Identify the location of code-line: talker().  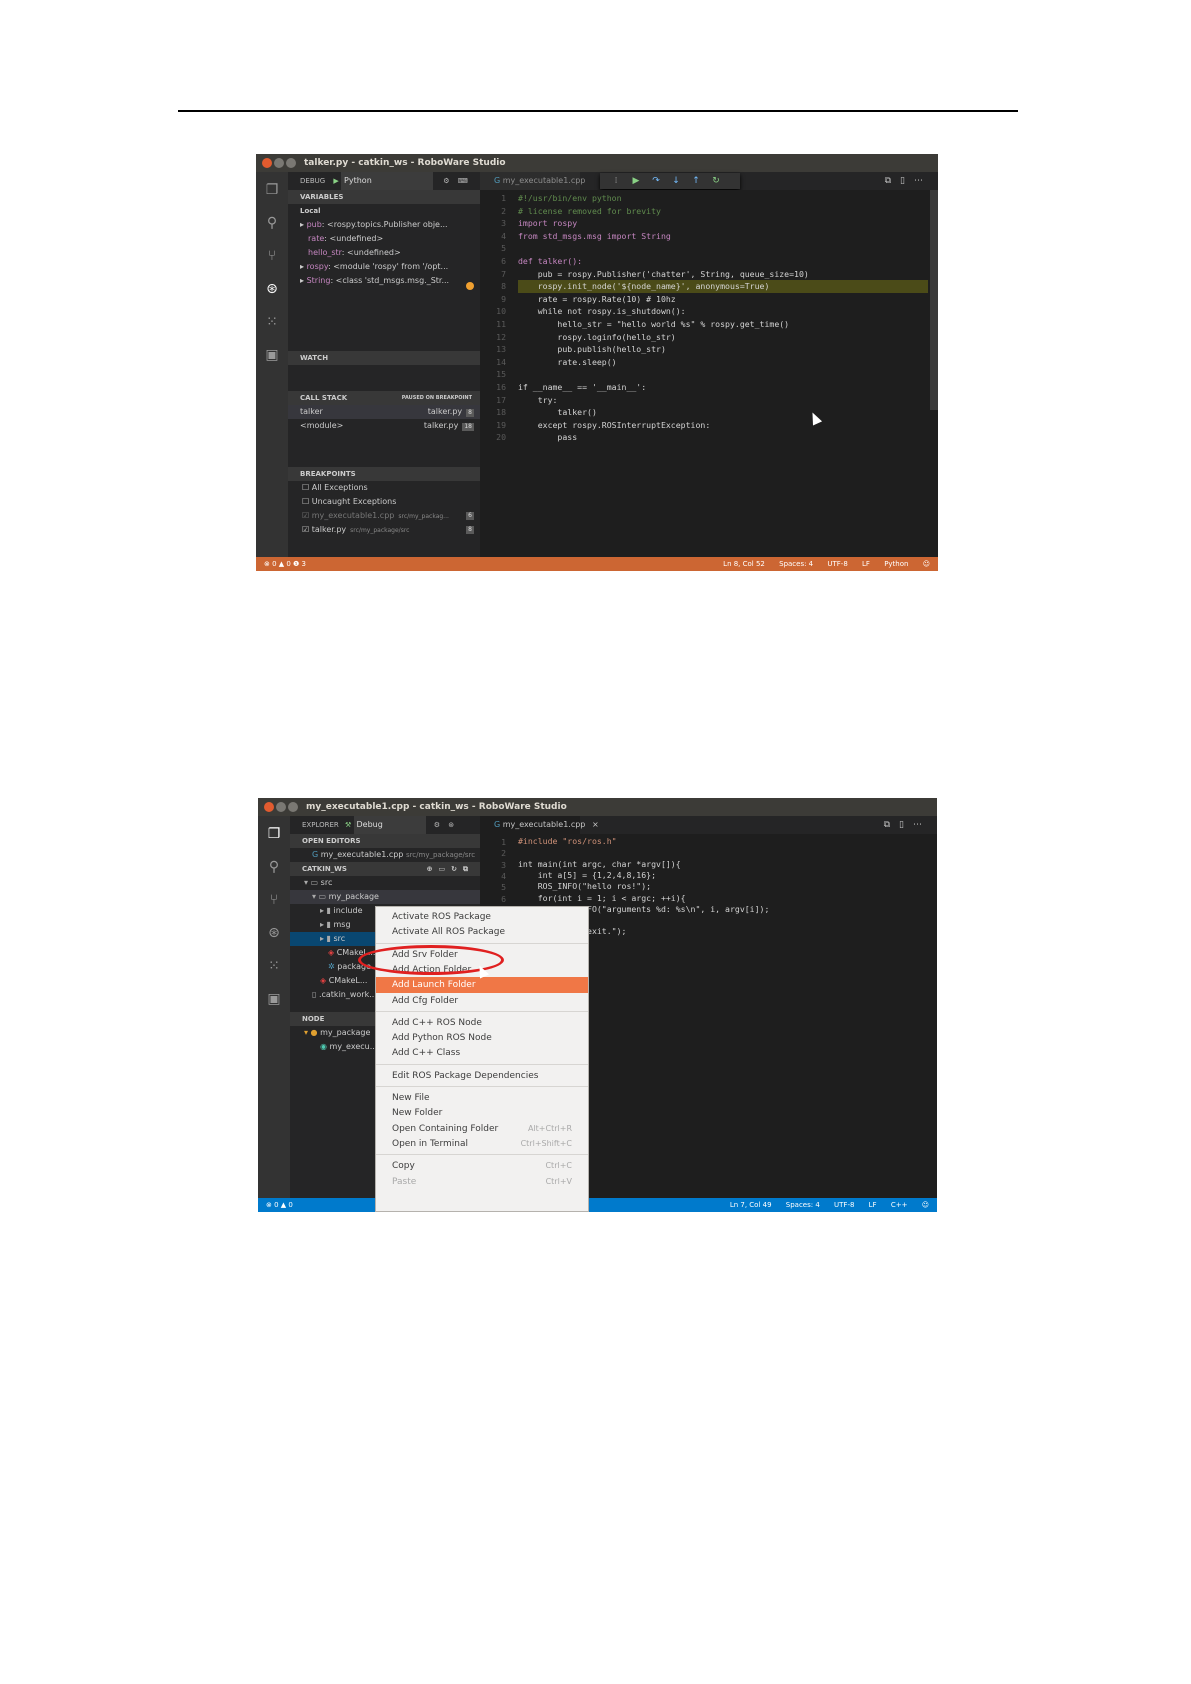
(723, 412).